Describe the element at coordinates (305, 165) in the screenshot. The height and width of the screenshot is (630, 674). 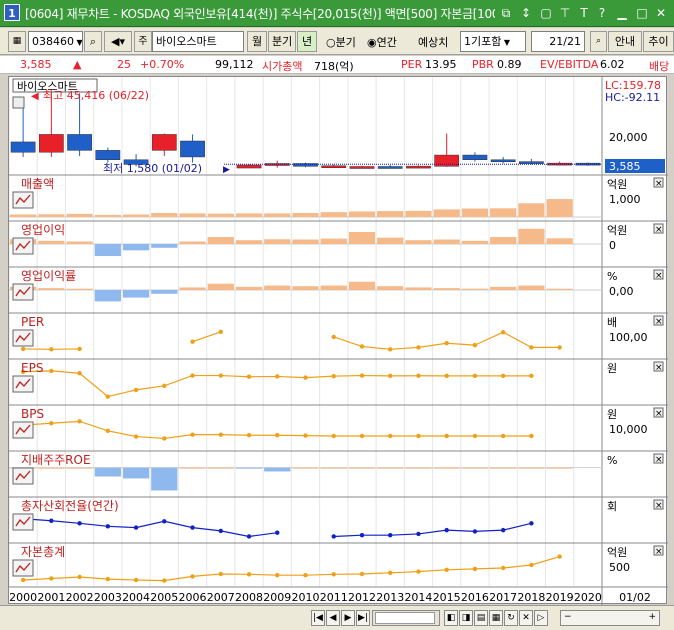
I see `candle-body-2010` at that location.